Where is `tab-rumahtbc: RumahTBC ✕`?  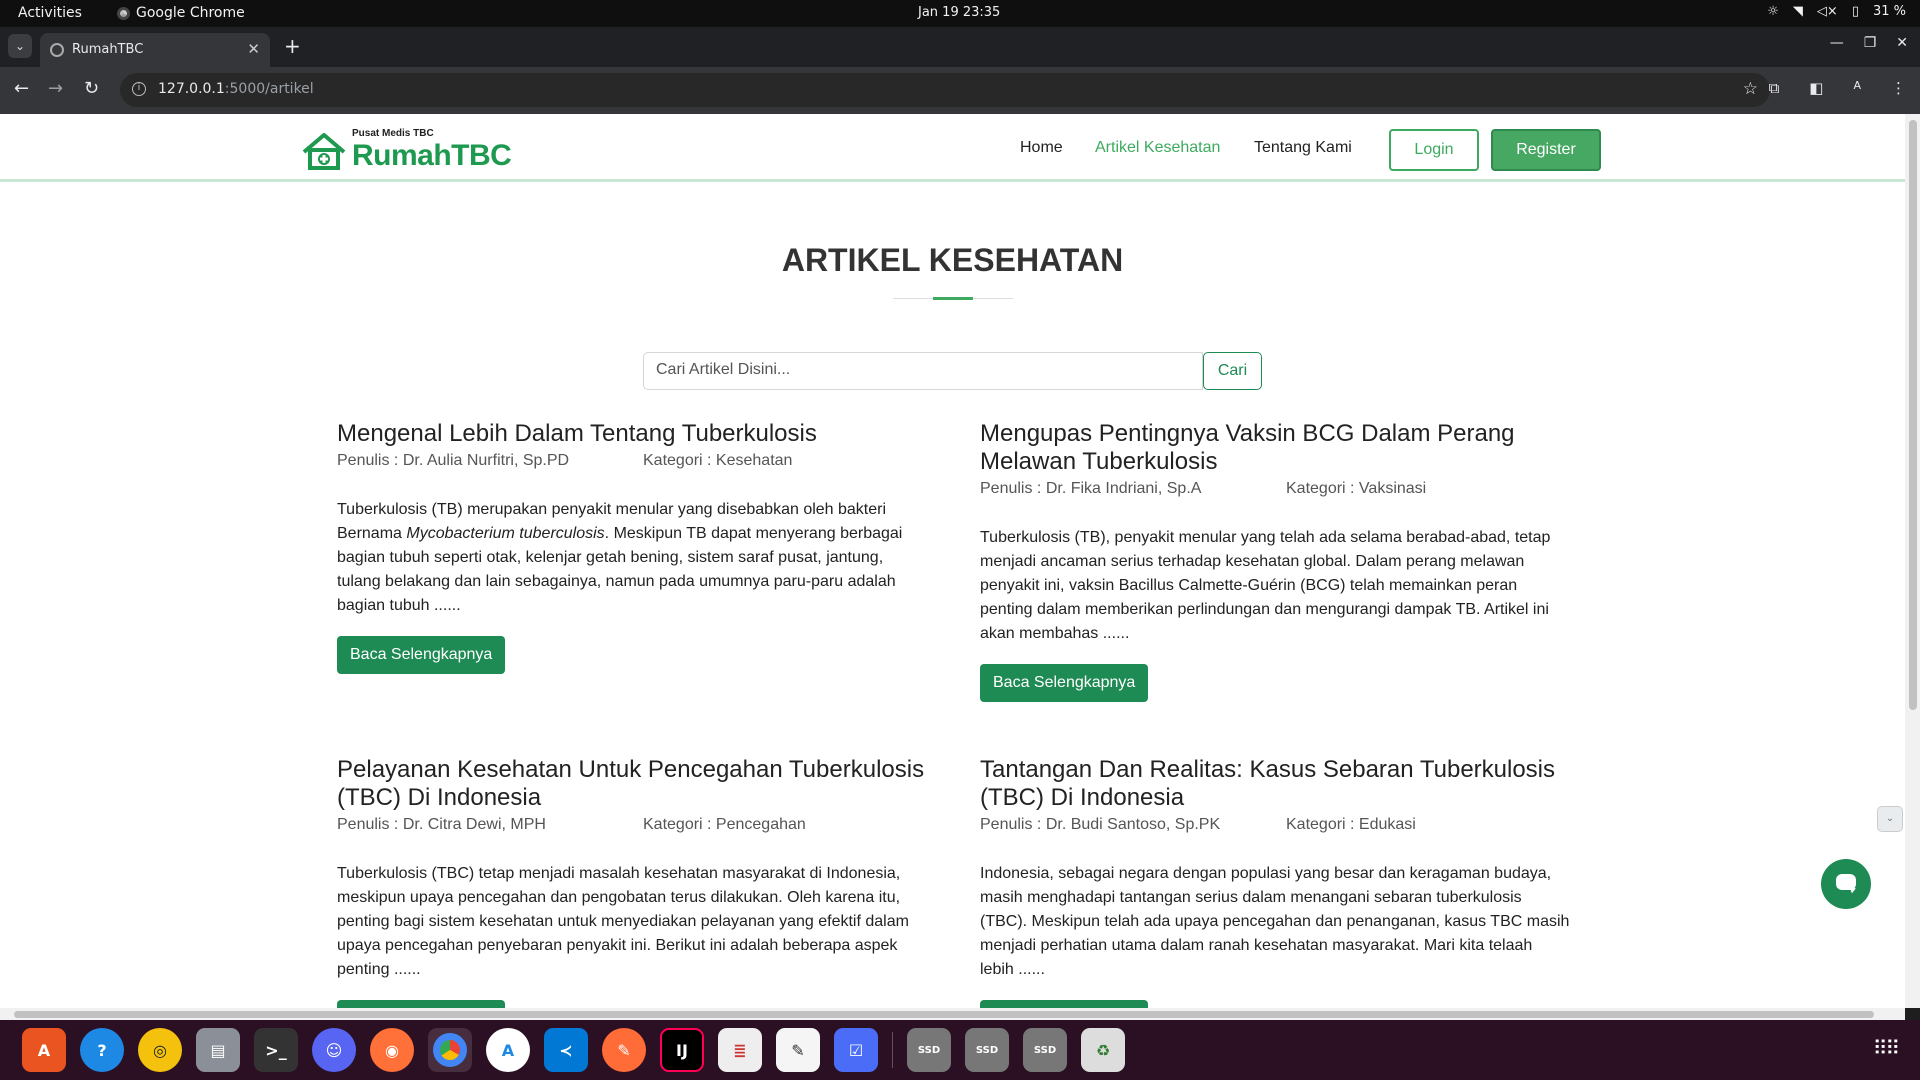
tab-rumahtbc: RumahTBC ✕ is located at coordinates (155, 50).